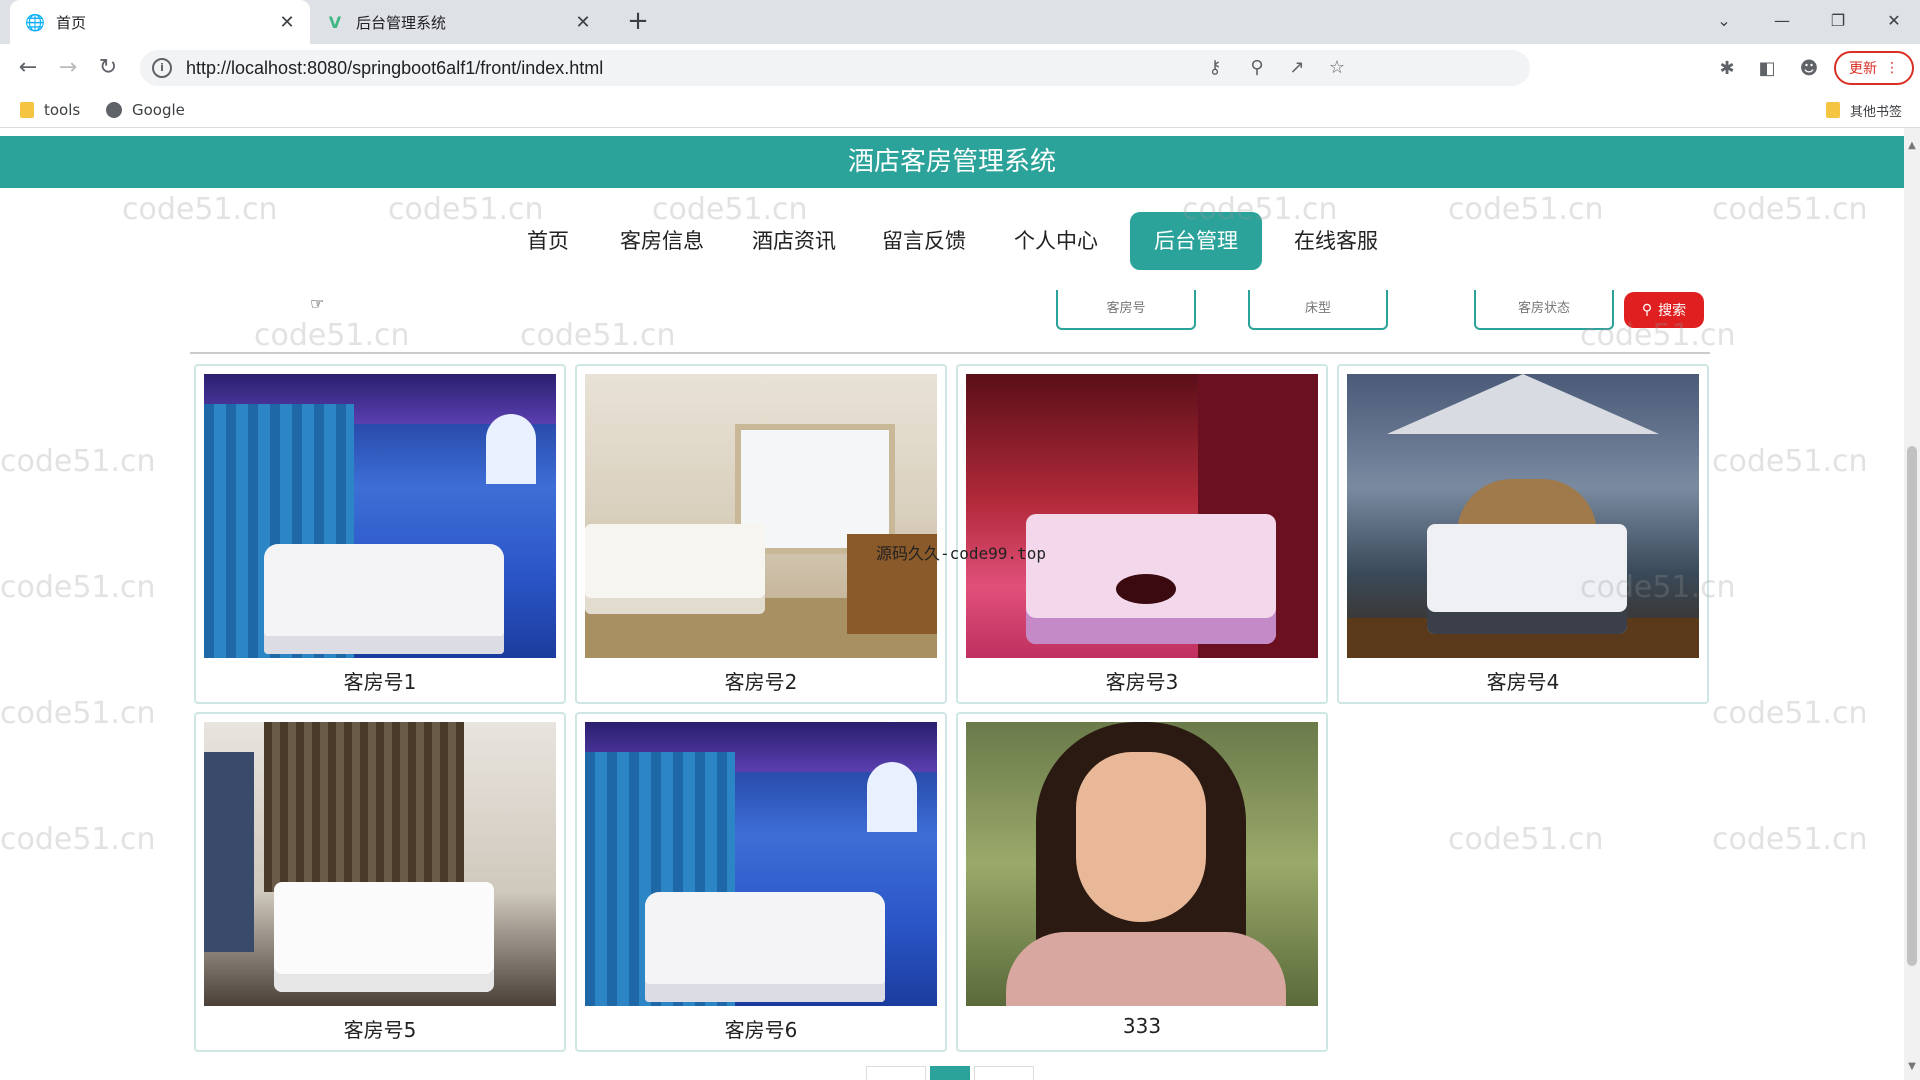  I want to click on room-card: 333, so click(1142, 882).